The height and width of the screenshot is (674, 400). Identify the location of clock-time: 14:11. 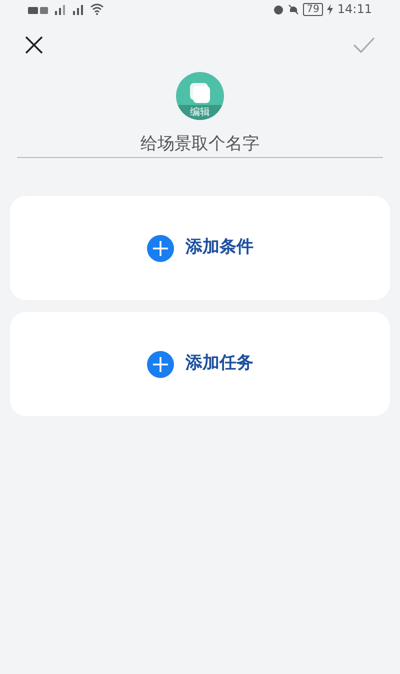
(354, 9).